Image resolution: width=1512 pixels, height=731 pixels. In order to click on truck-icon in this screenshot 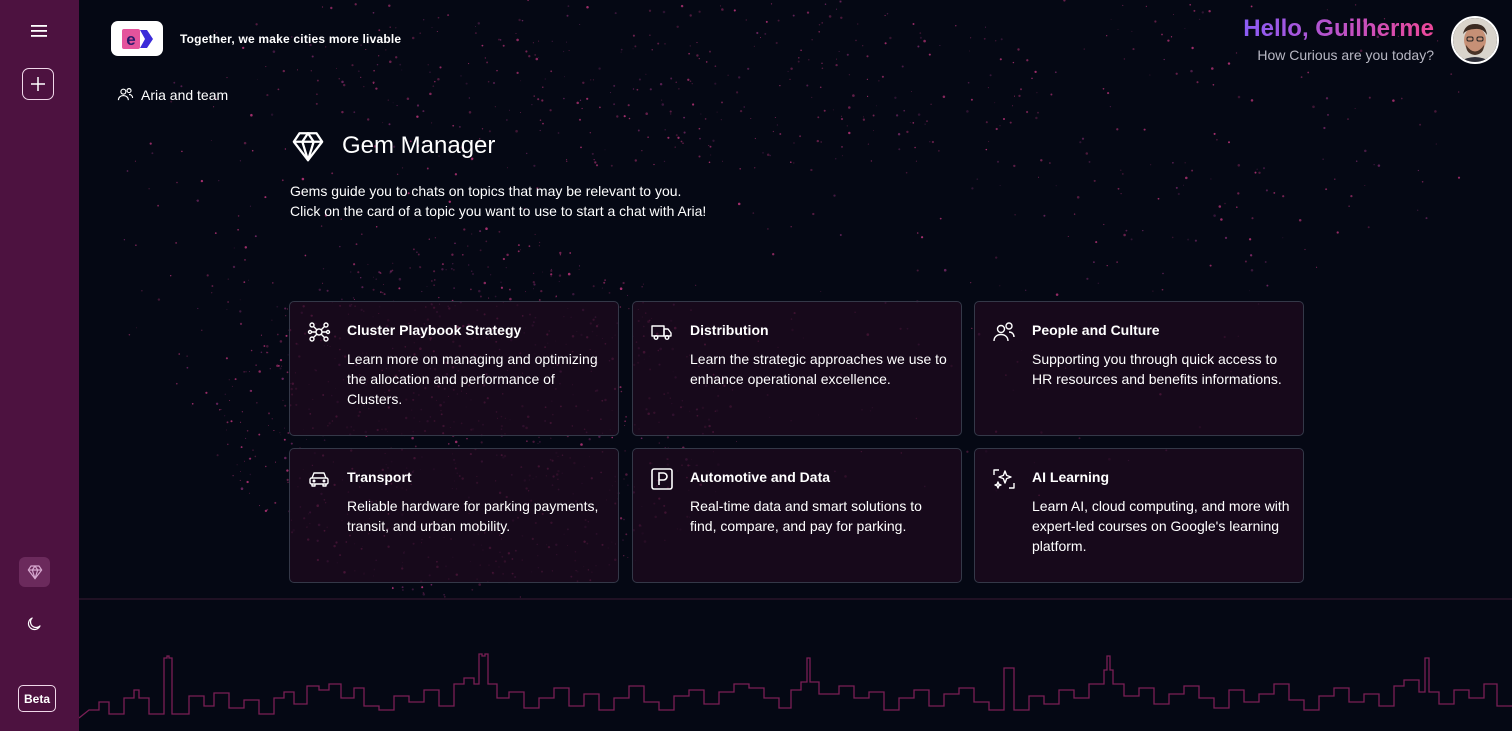, I will do `click(661, 332)`.